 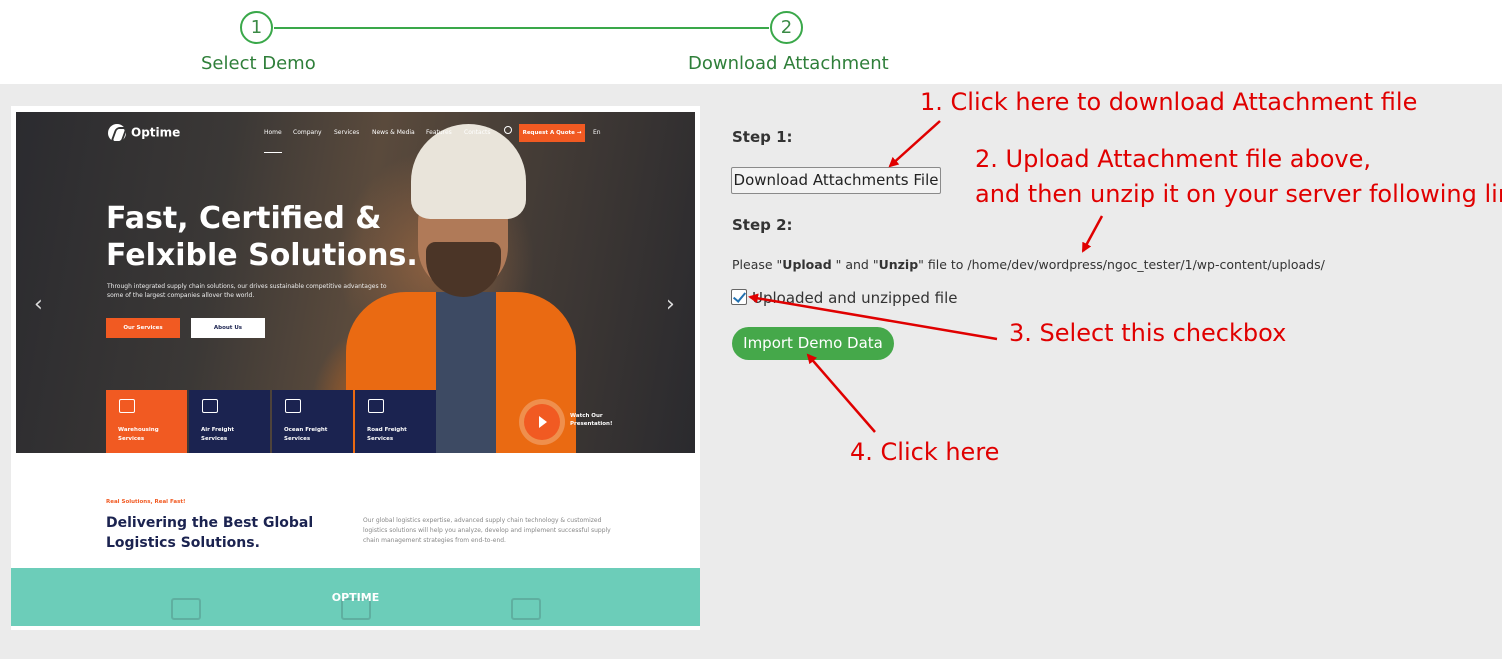 What do you see at coordinates (914, 144) in the screenshot?
I see `arrow-to-download-button` at bounding box center [914, 144].